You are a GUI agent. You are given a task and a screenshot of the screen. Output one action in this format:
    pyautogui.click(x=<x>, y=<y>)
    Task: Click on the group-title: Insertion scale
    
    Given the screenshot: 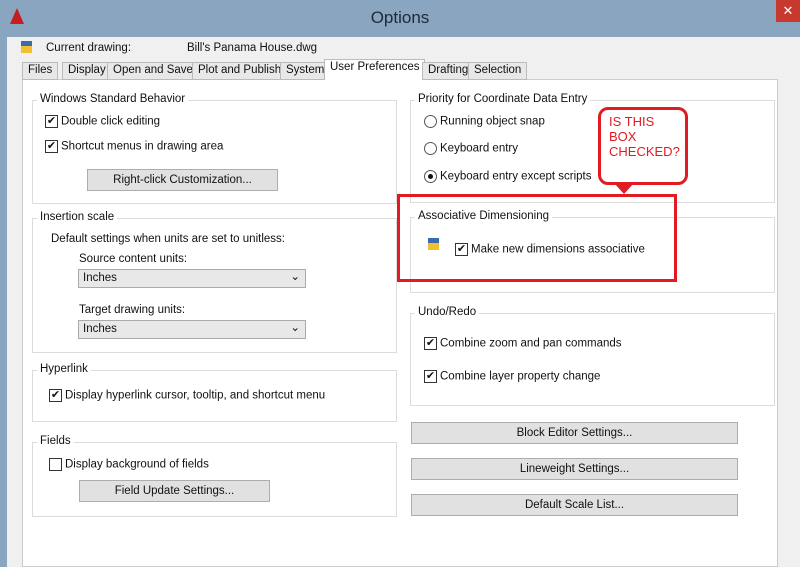 What is the action you would take?
    pyautogui.click(x=77, y=217)
    